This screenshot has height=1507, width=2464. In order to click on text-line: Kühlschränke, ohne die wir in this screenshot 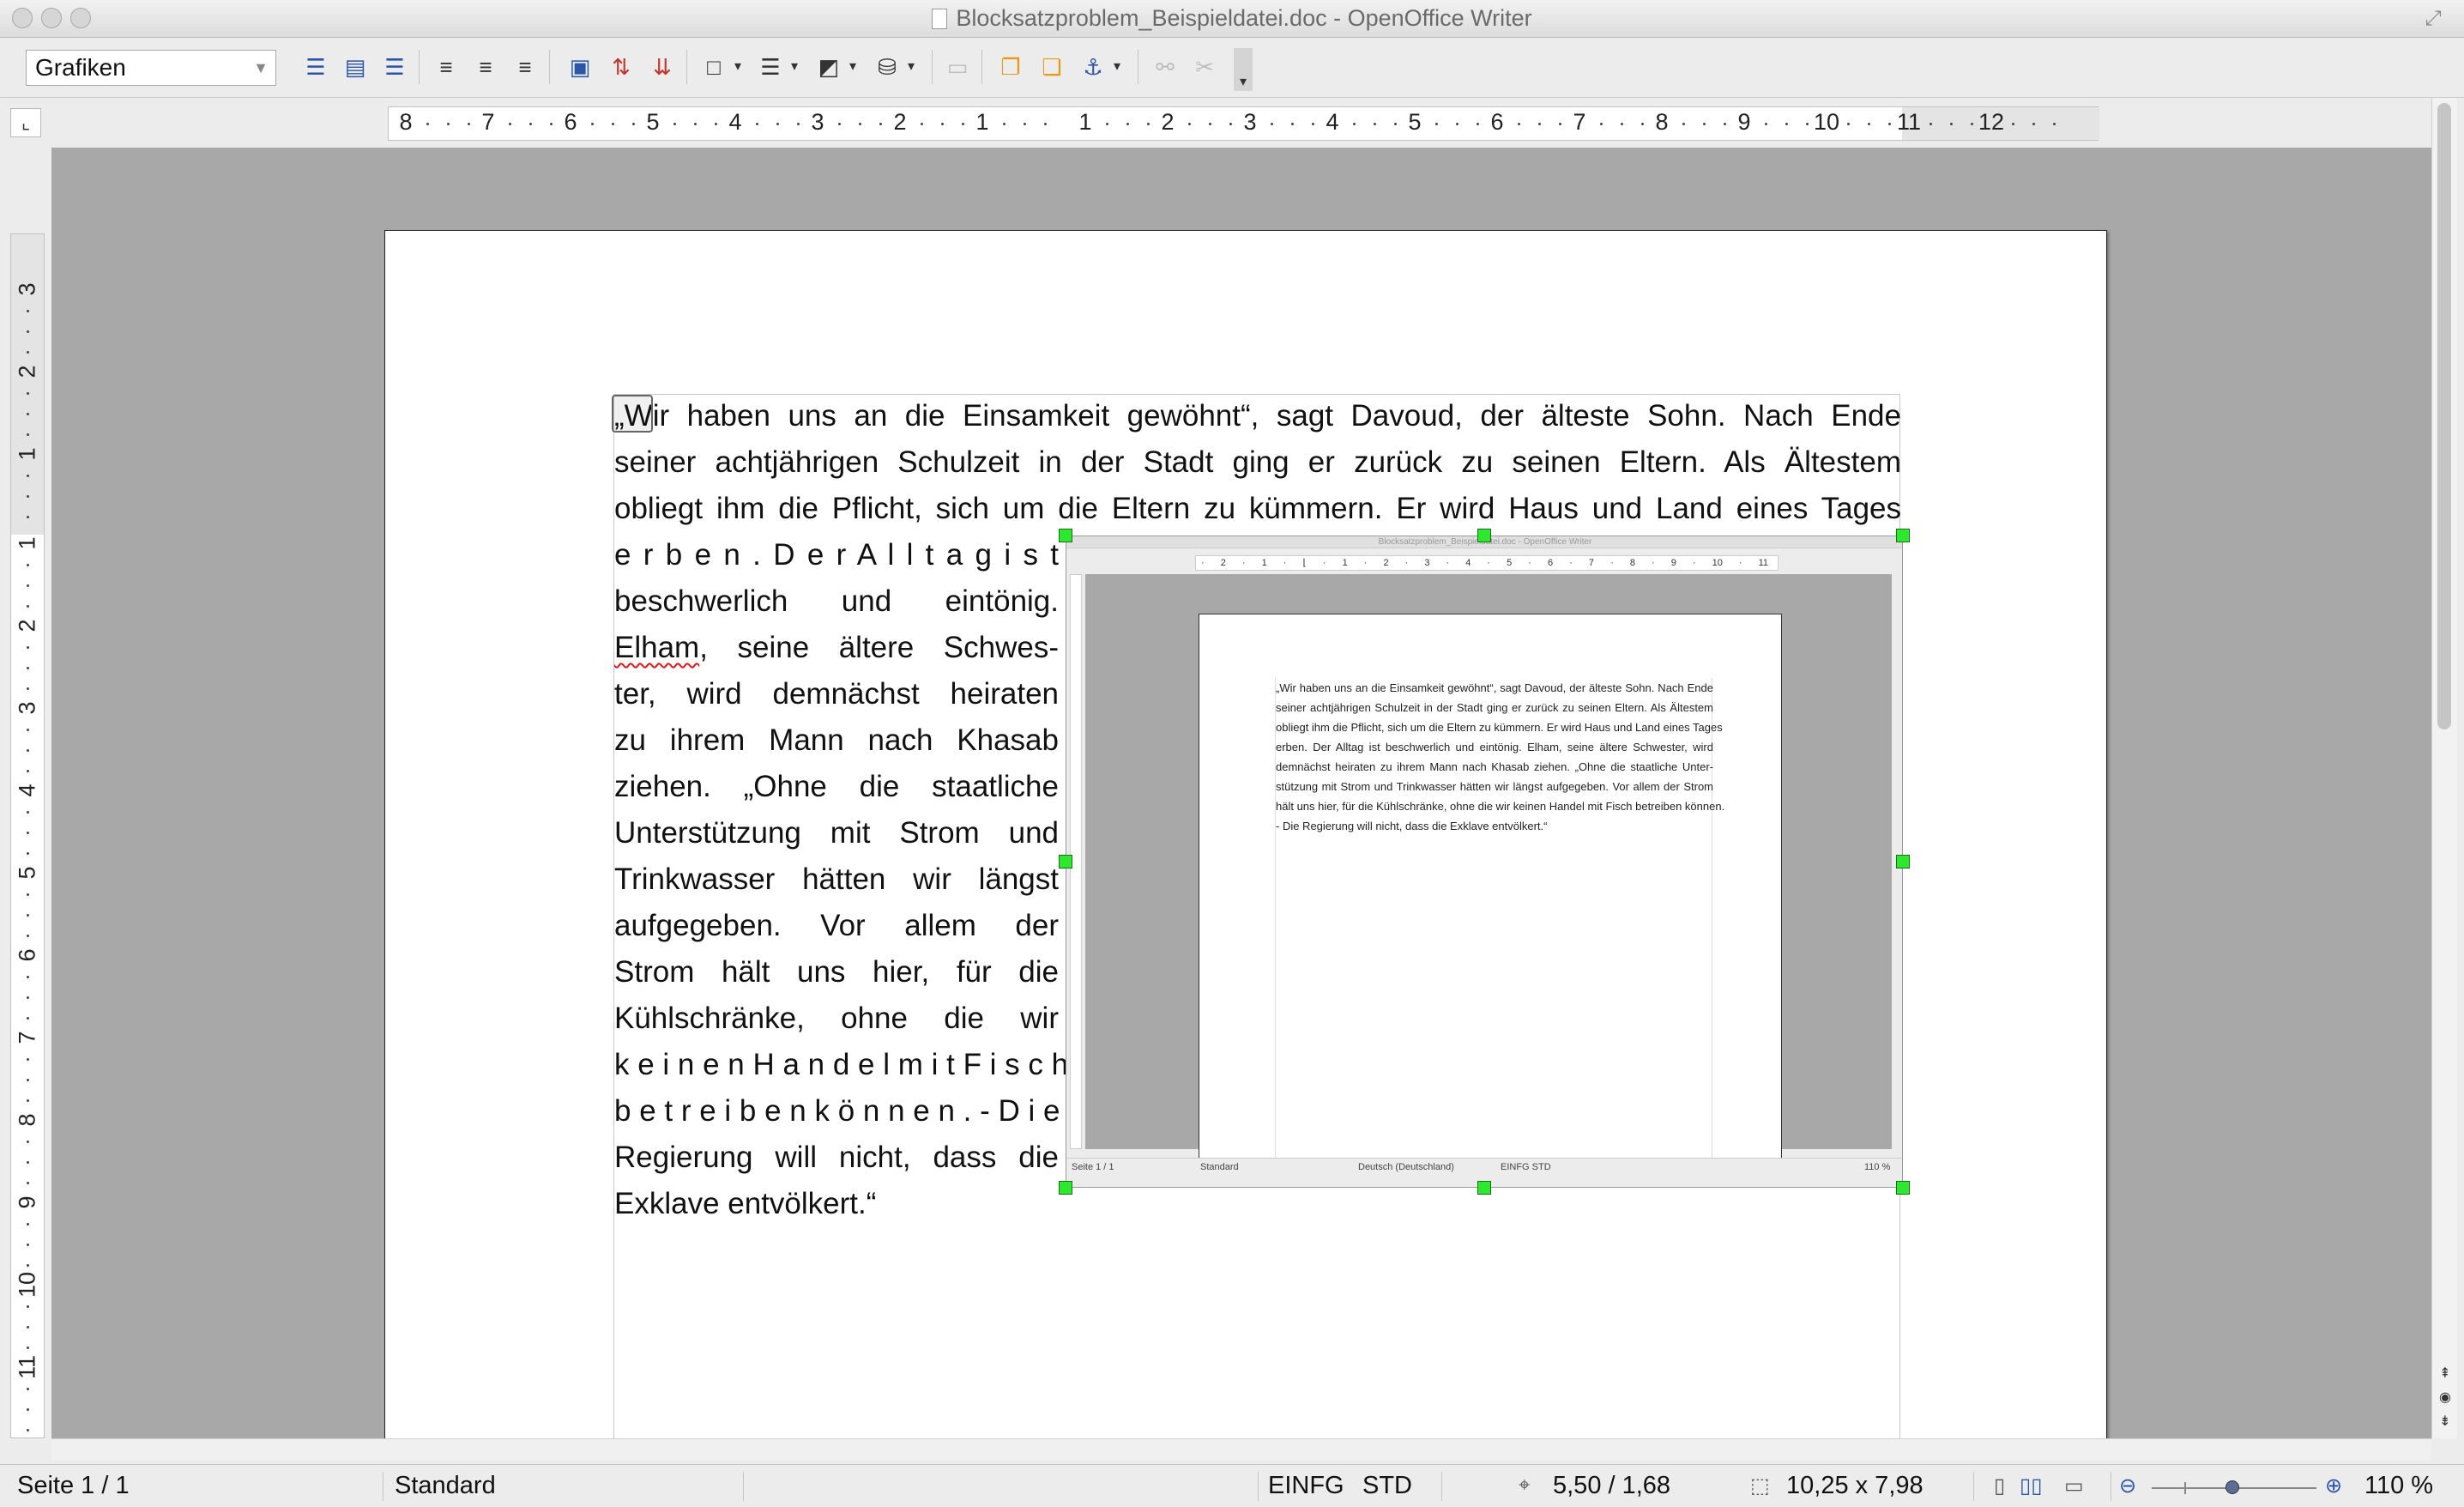, I will do `click(836, 1018)`.